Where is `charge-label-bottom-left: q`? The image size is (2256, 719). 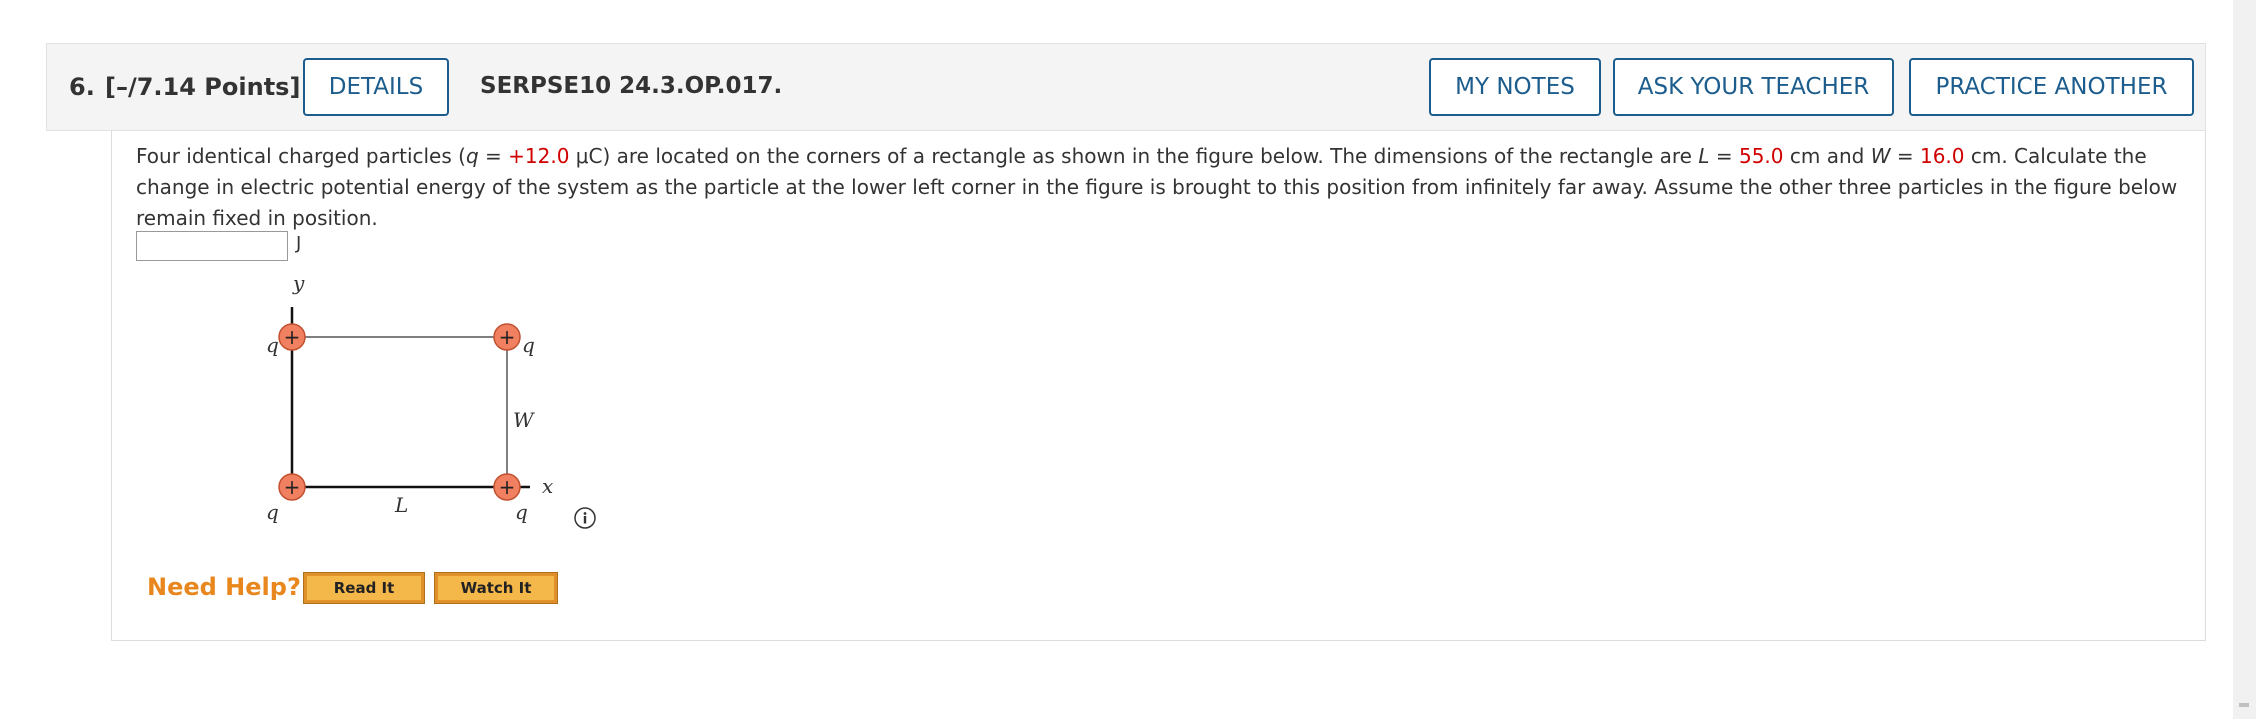 charge-label-bottom-left: q is located at coordinates (272, 512).